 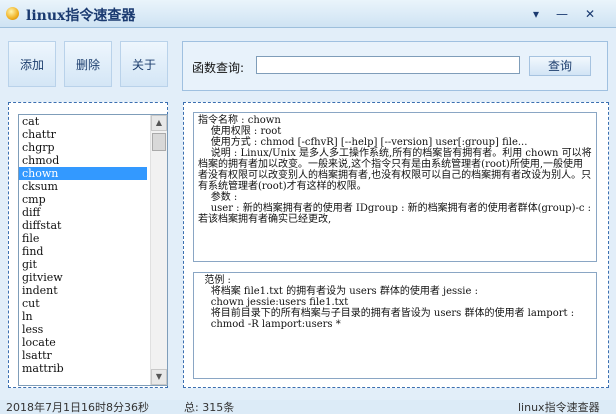 What do you see at coordinates (159, 142) in the screenshot?
I see `scroll-thumb` at bounding box center [159, 142].